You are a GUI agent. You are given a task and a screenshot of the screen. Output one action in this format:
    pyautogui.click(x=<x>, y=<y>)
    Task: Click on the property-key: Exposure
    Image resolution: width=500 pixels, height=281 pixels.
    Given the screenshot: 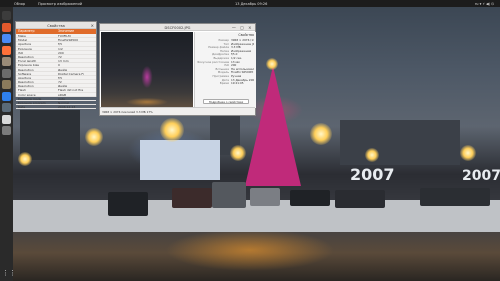 What is the action you would take?
    pyautogui.click(x=25, y=48)
    